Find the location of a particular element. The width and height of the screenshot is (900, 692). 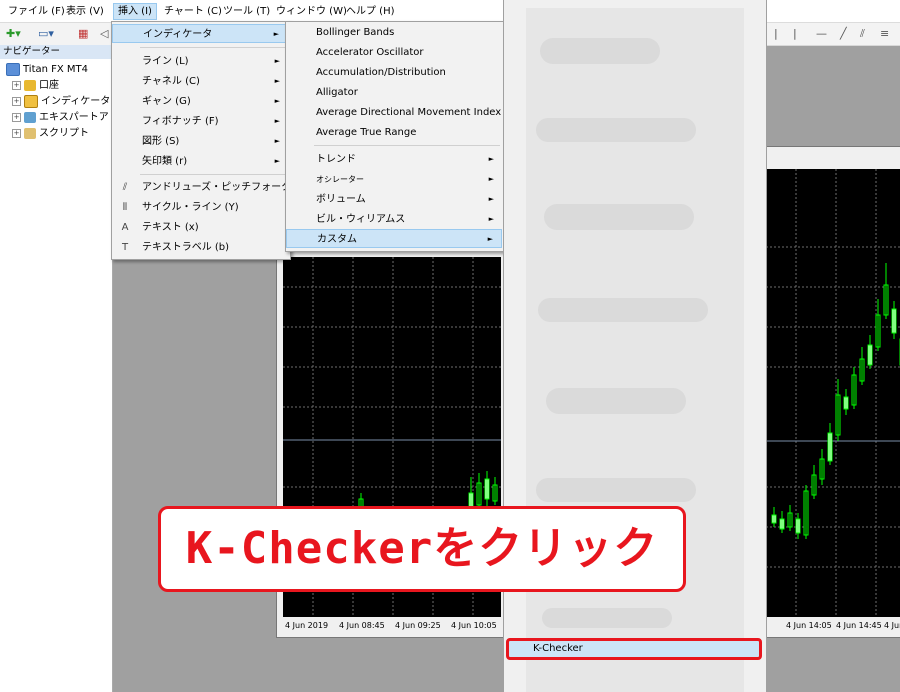

menu-window: ウィンドウ (W) is located at coordinates (311, 11).